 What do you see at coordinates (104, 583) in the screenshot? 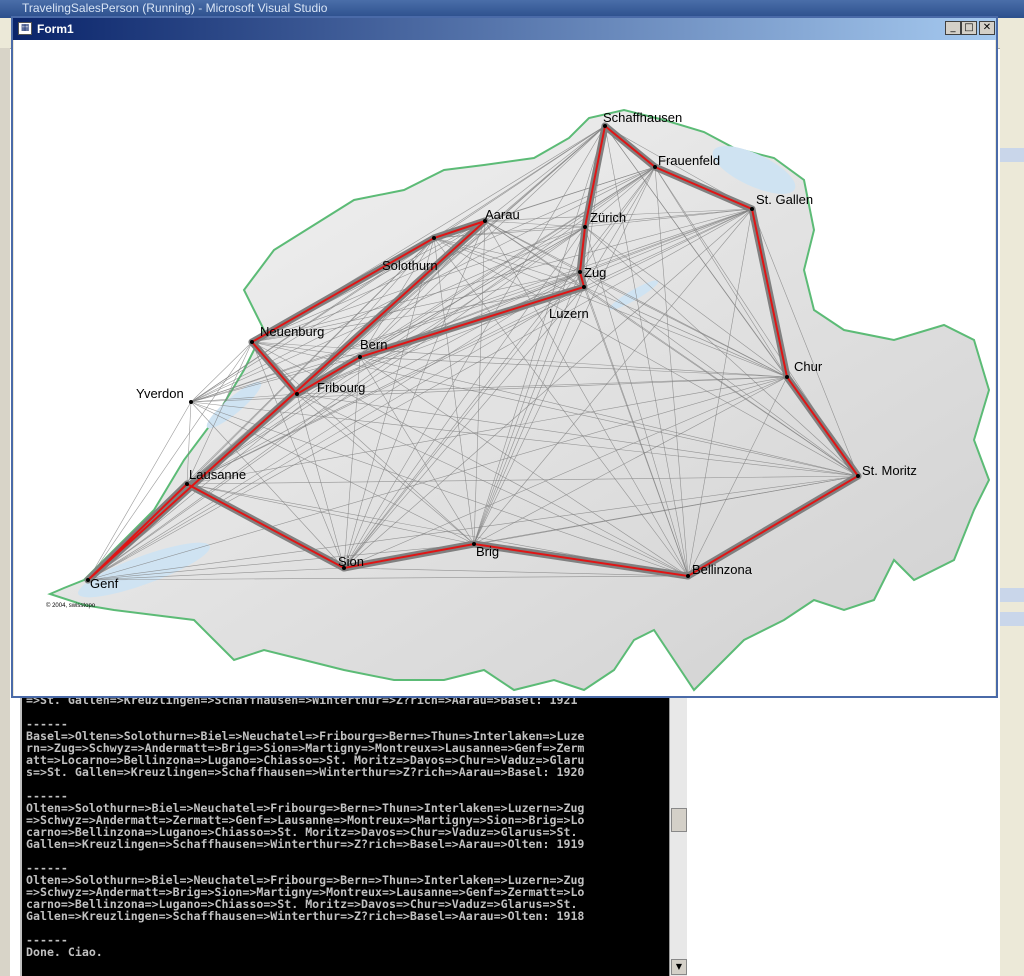
I see `city-label: Genf` at bounding box center [104, 583].